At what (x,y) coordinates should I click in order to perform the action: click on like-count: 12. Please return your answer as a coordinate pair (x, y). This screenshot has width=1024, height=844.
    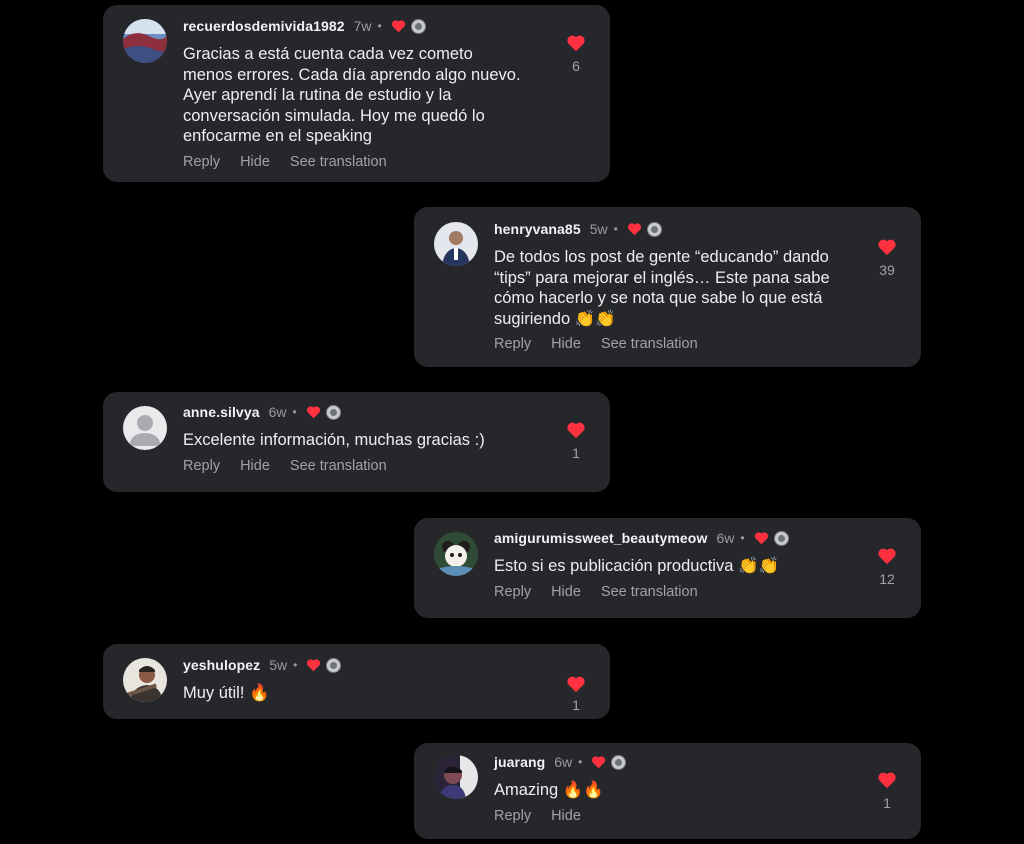
    Looking at the image, I should click on (887, 579).